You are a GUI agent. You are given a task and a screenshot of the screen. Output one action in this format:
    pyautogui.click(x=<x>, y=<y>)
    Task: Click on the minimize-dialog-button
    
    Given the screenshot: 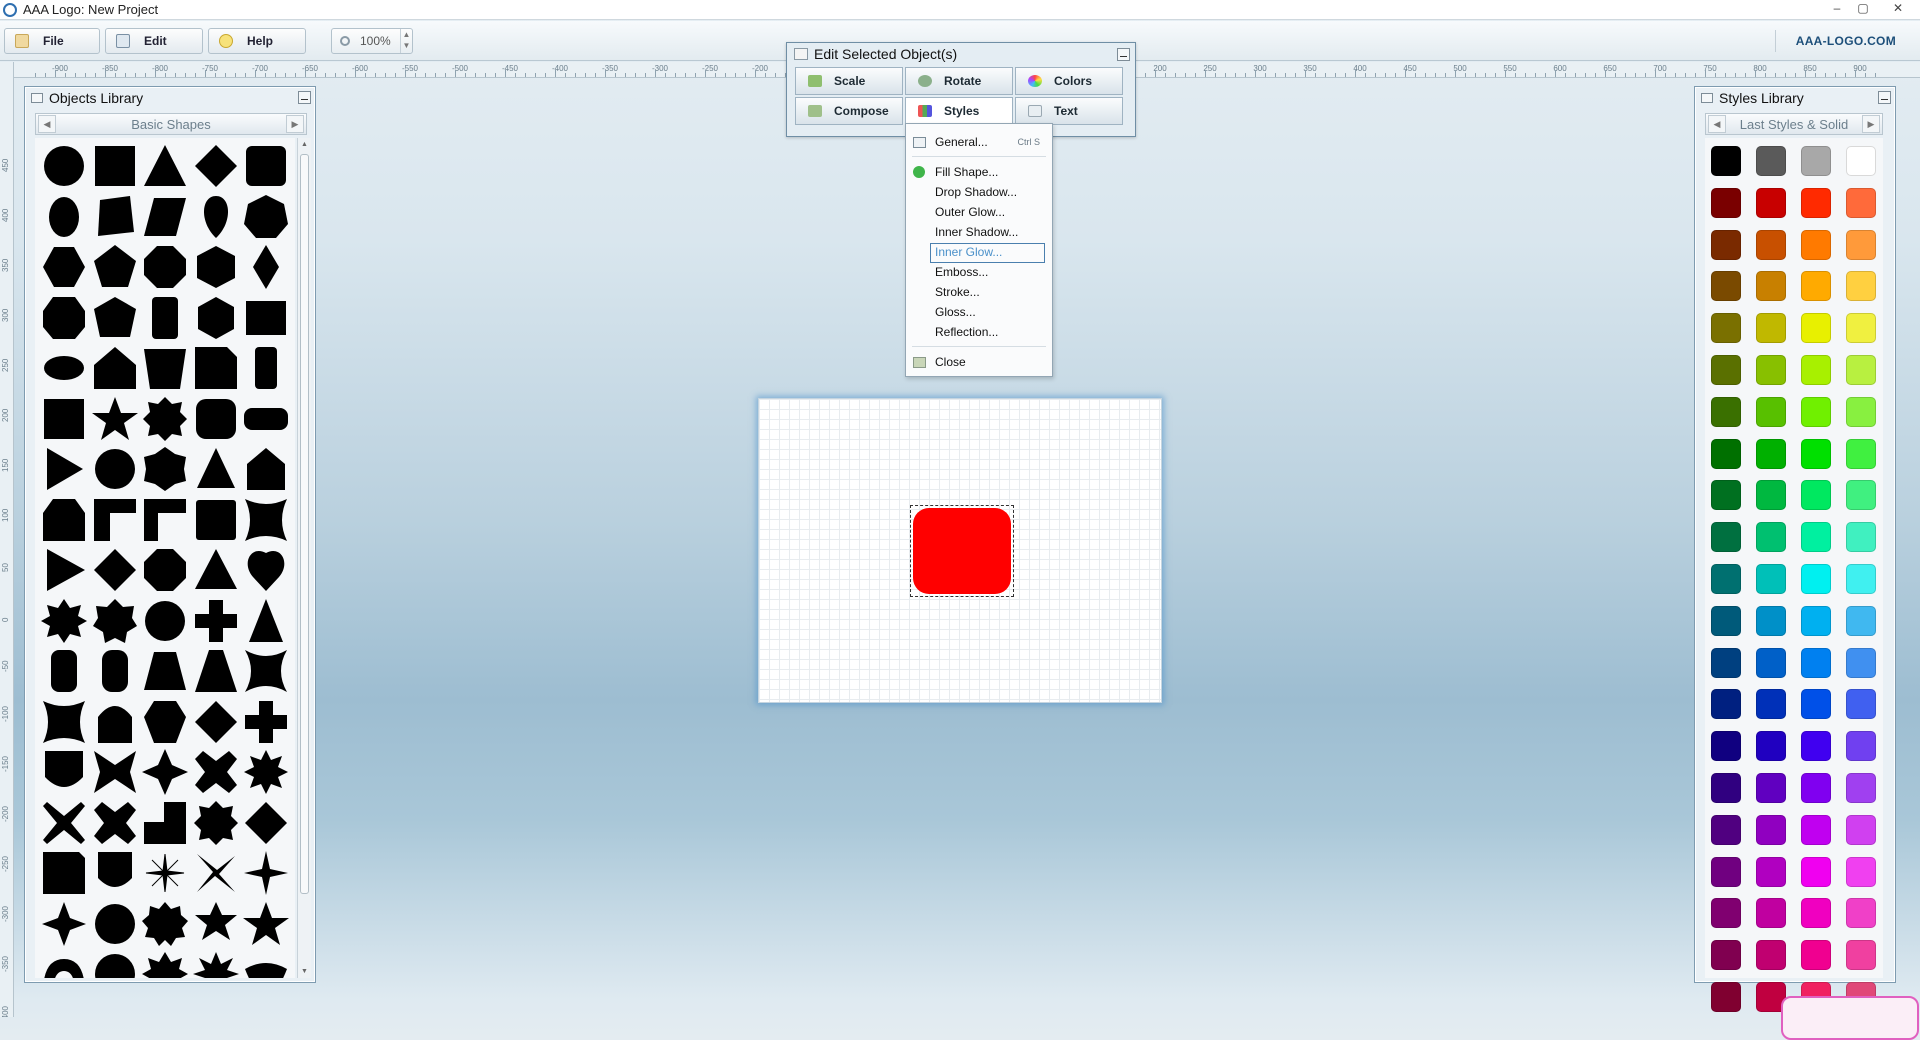 What is the action you would take?
    pyautogui.click(x=1123, y=54)
    